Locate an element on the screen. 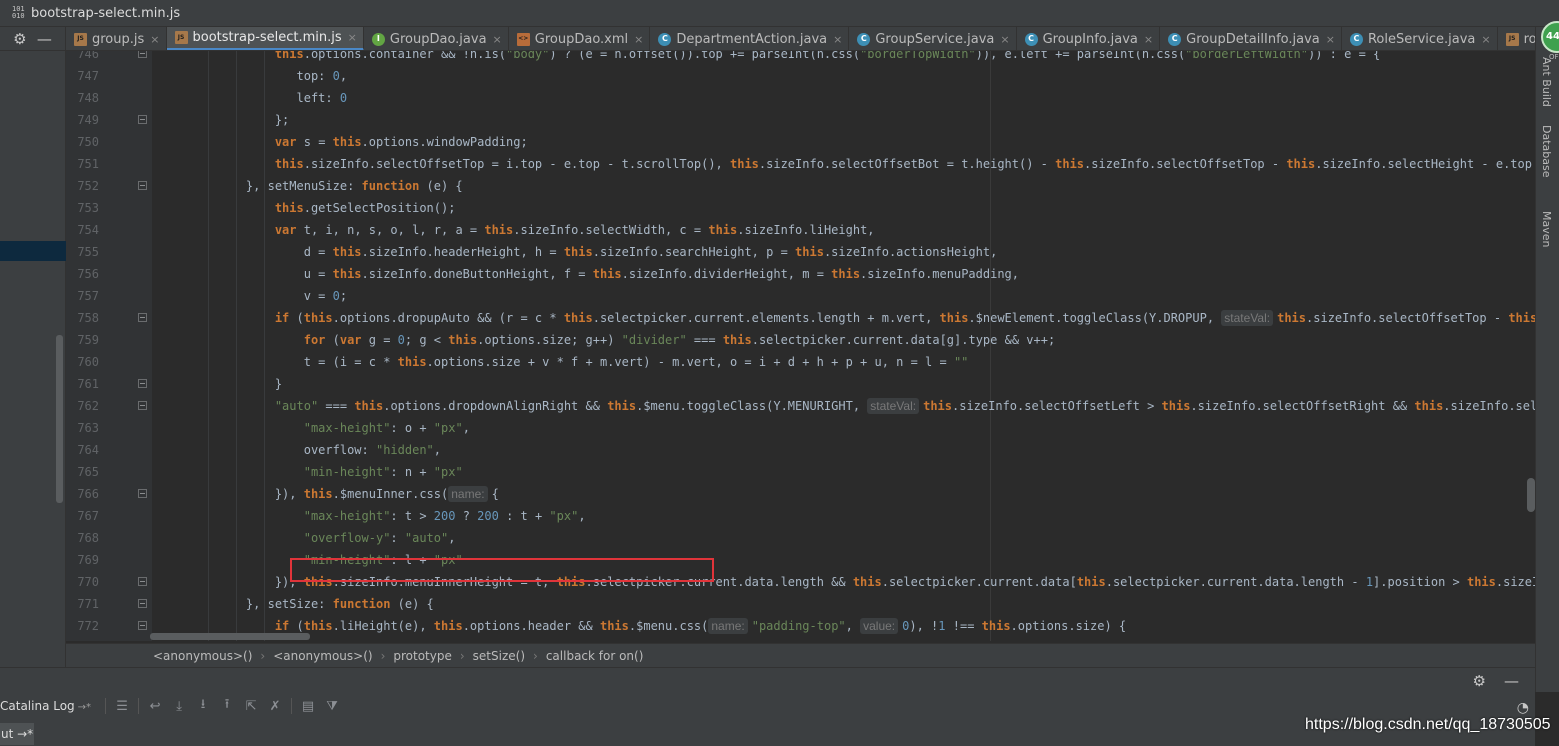 The height and width of the screenshot is (746, 1559). editor-tab: C GroupDetailInfo.java × is located at coordinates (1251, 38).